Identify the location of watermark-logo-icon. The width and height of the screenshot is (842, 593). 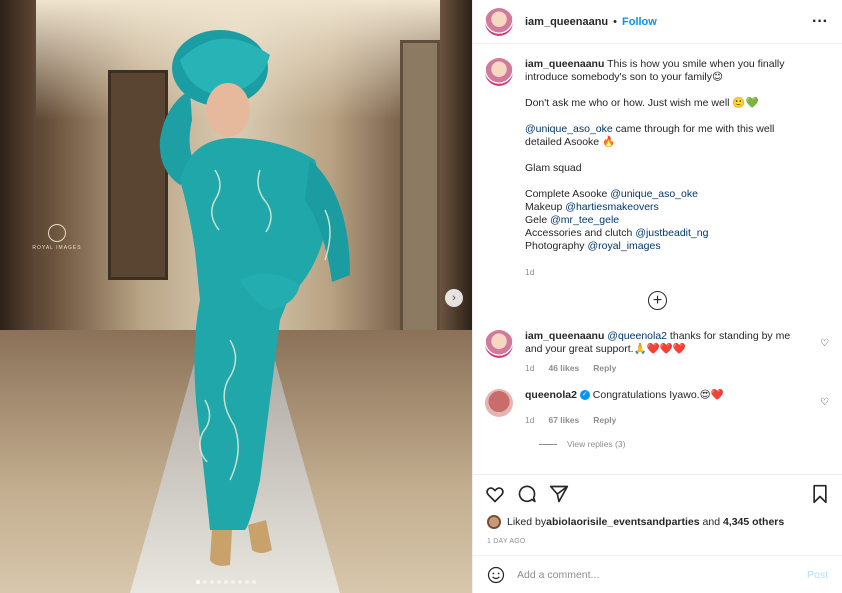
(57, 233).